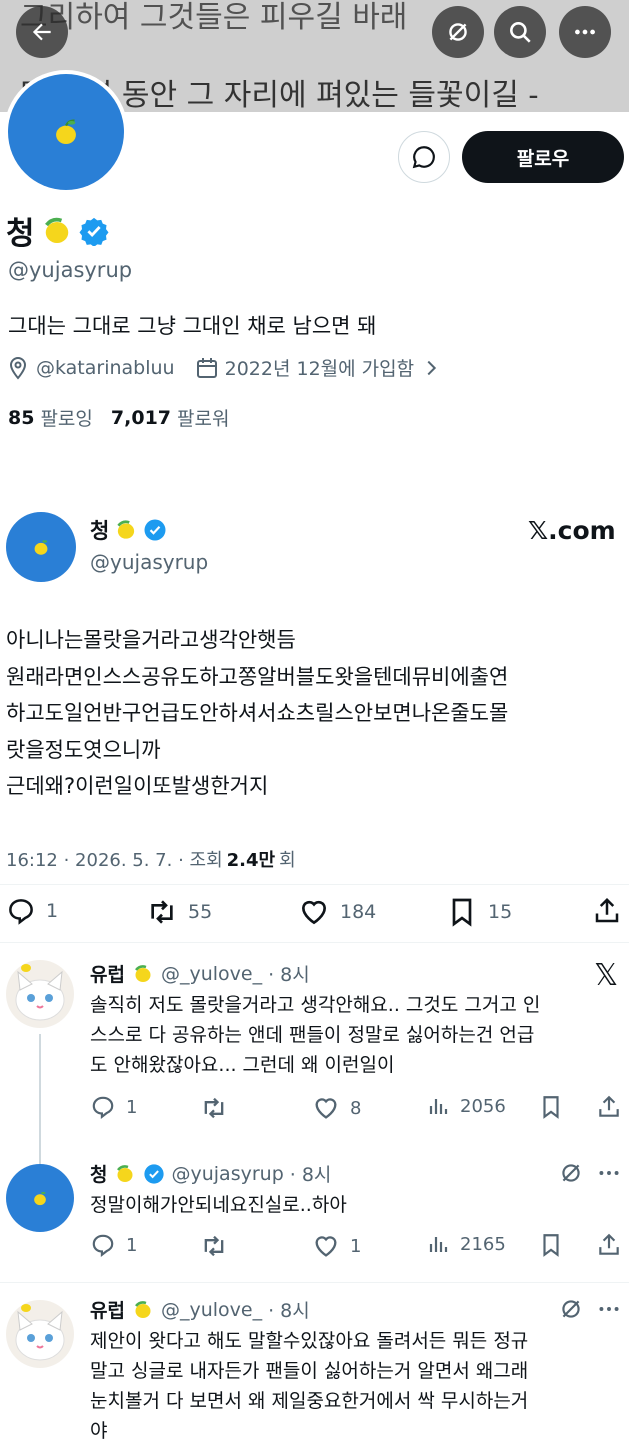  I want to click on tweet-source: 𝕏.com, so click(572, 530).